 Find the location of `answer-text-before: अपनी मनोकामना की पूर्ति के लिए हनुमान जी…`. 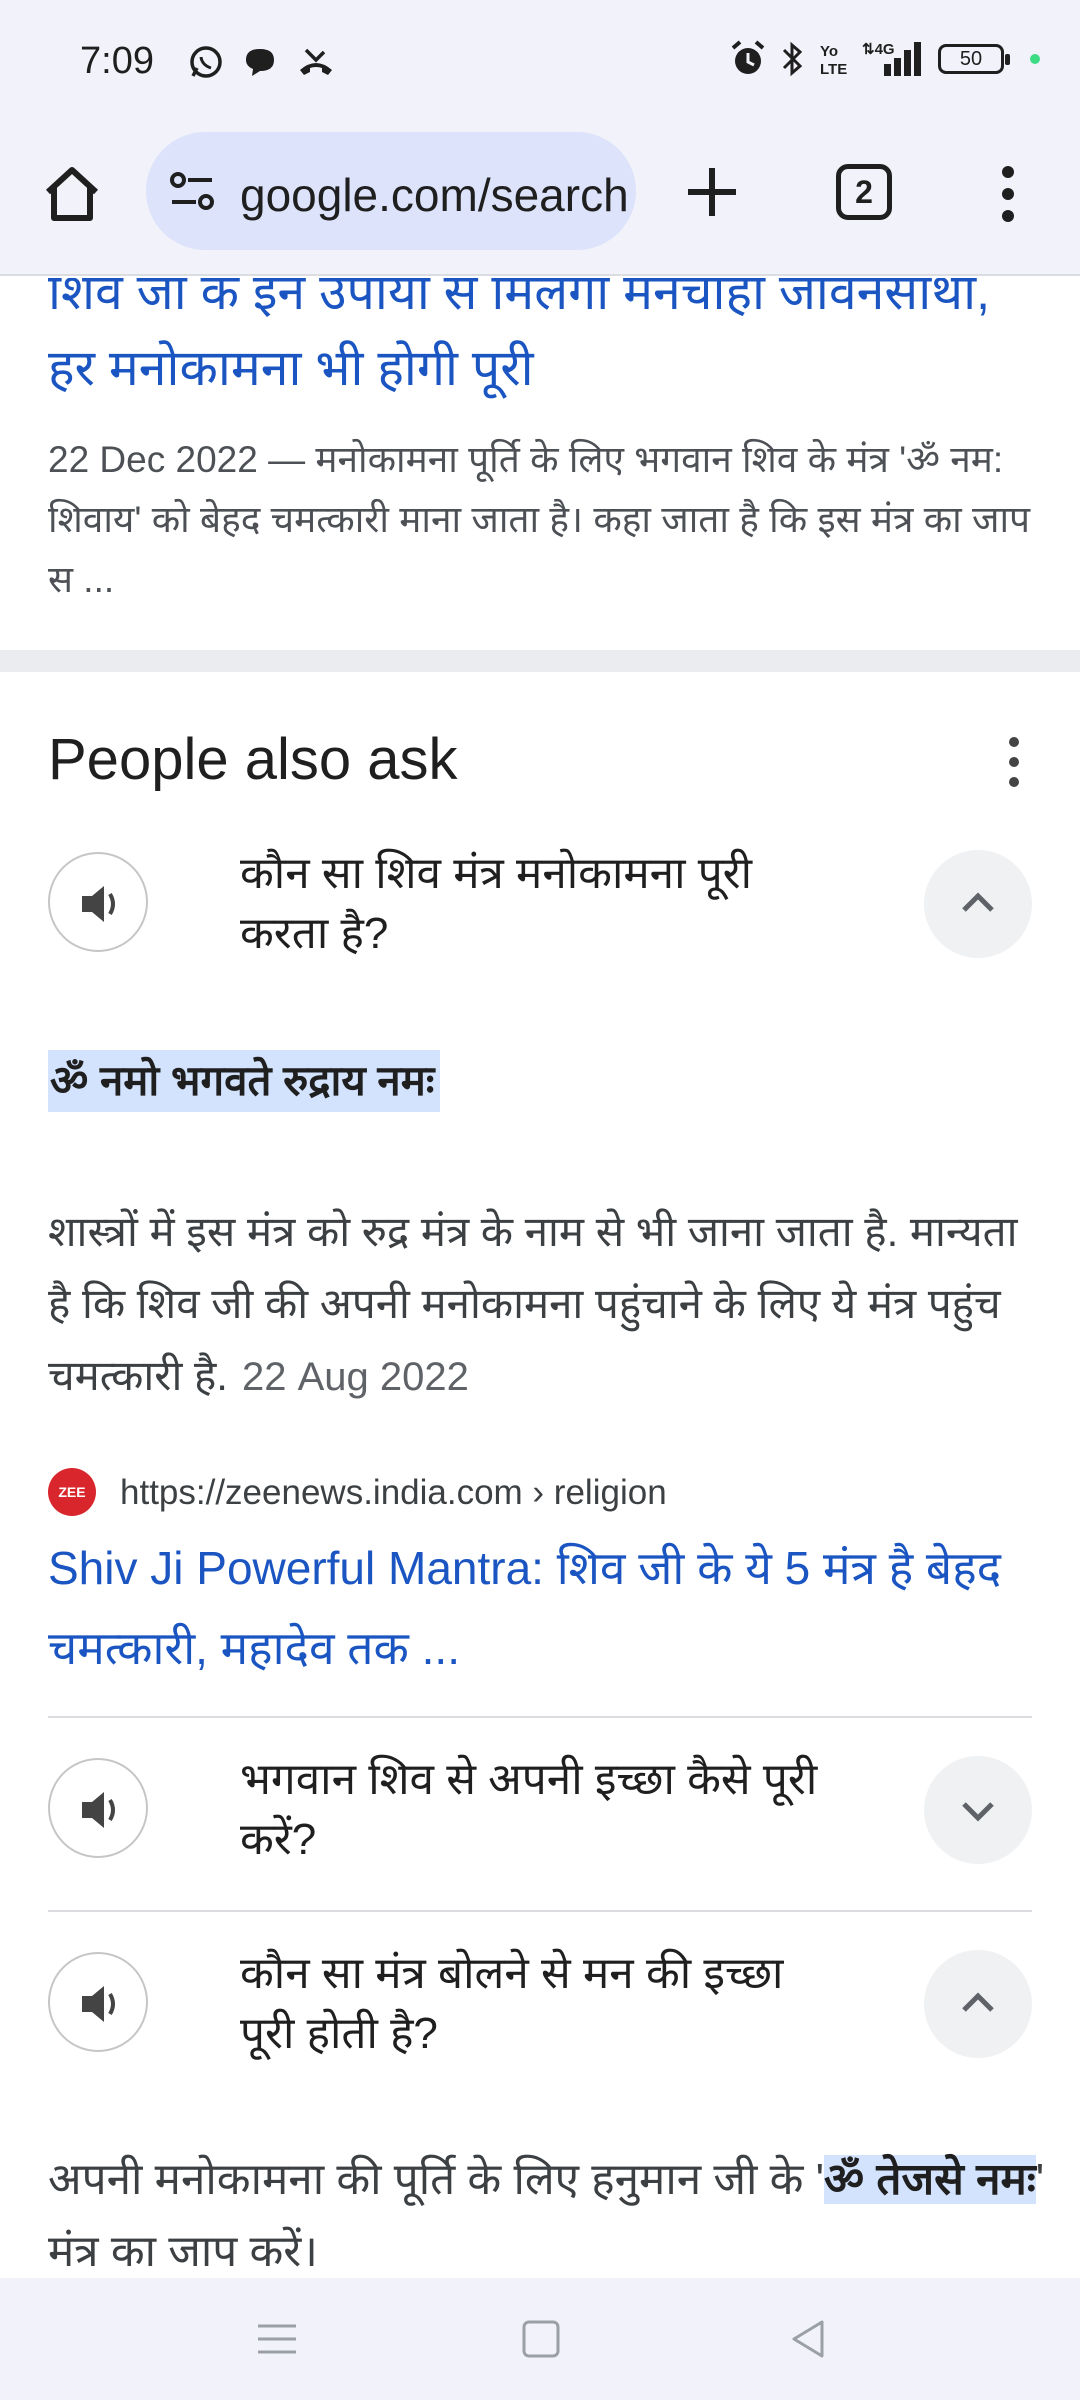

answer-text-before: अपनी मनोकामना की पूर्ति के लिए हनुमान जी… is located at coordinates (436, 2179).